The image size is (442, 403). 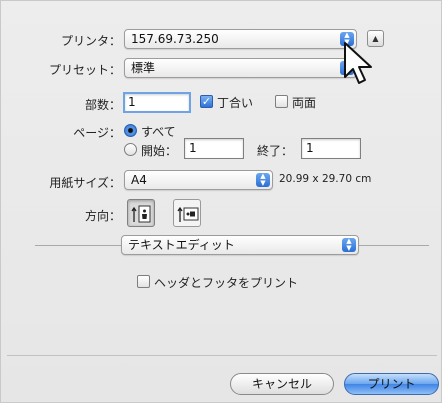 What do you see at coordinates (304, 103) in the screenshot?
I see `duplex-label: 両面` at bounding box center [304, 103].